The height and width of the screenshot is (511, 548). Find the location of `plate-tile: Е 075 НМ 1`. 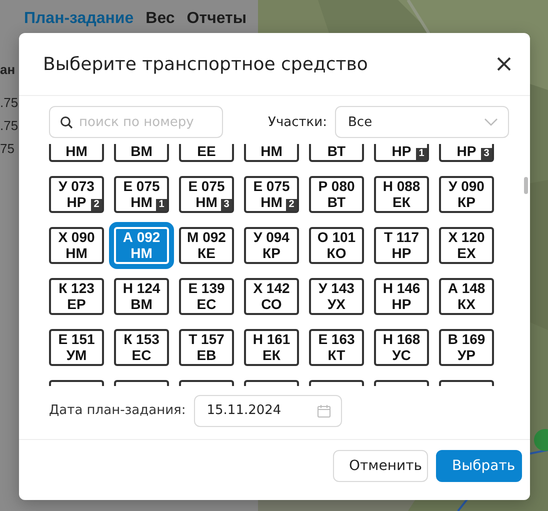

plate-tile: Е 075 НМ 1 is located at coordinates (141, 194).